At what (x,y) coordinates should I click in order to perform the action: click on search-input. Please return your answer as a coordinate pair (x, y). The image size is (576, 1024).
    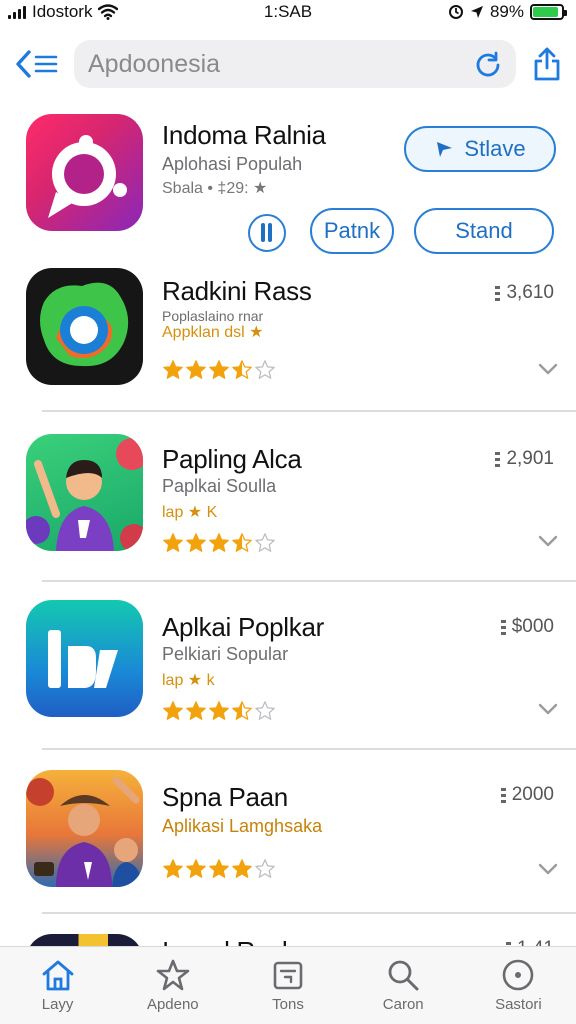
    Looking at the image, I should click on (281, 64).